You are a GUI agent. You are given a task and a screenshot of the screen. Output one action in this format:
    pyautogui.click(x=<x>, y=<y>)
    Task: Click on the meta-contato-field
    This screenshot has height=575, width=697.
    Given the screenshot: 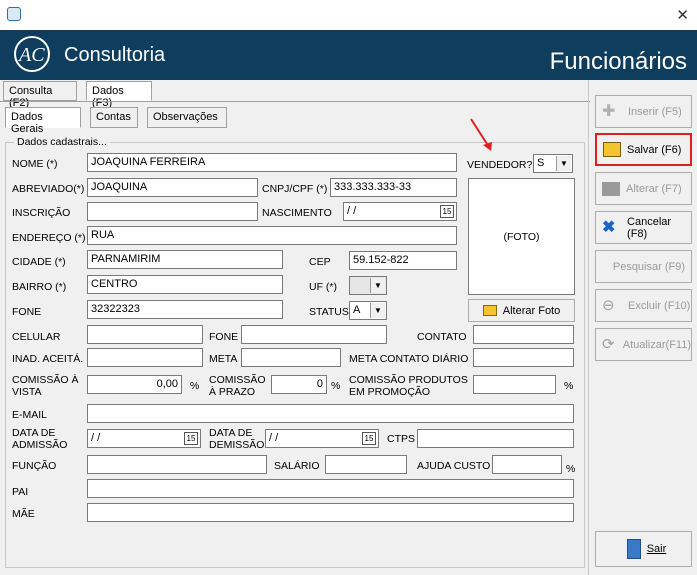 What is the action you would take?
    pyautogui.click(x=523, y=357)
    